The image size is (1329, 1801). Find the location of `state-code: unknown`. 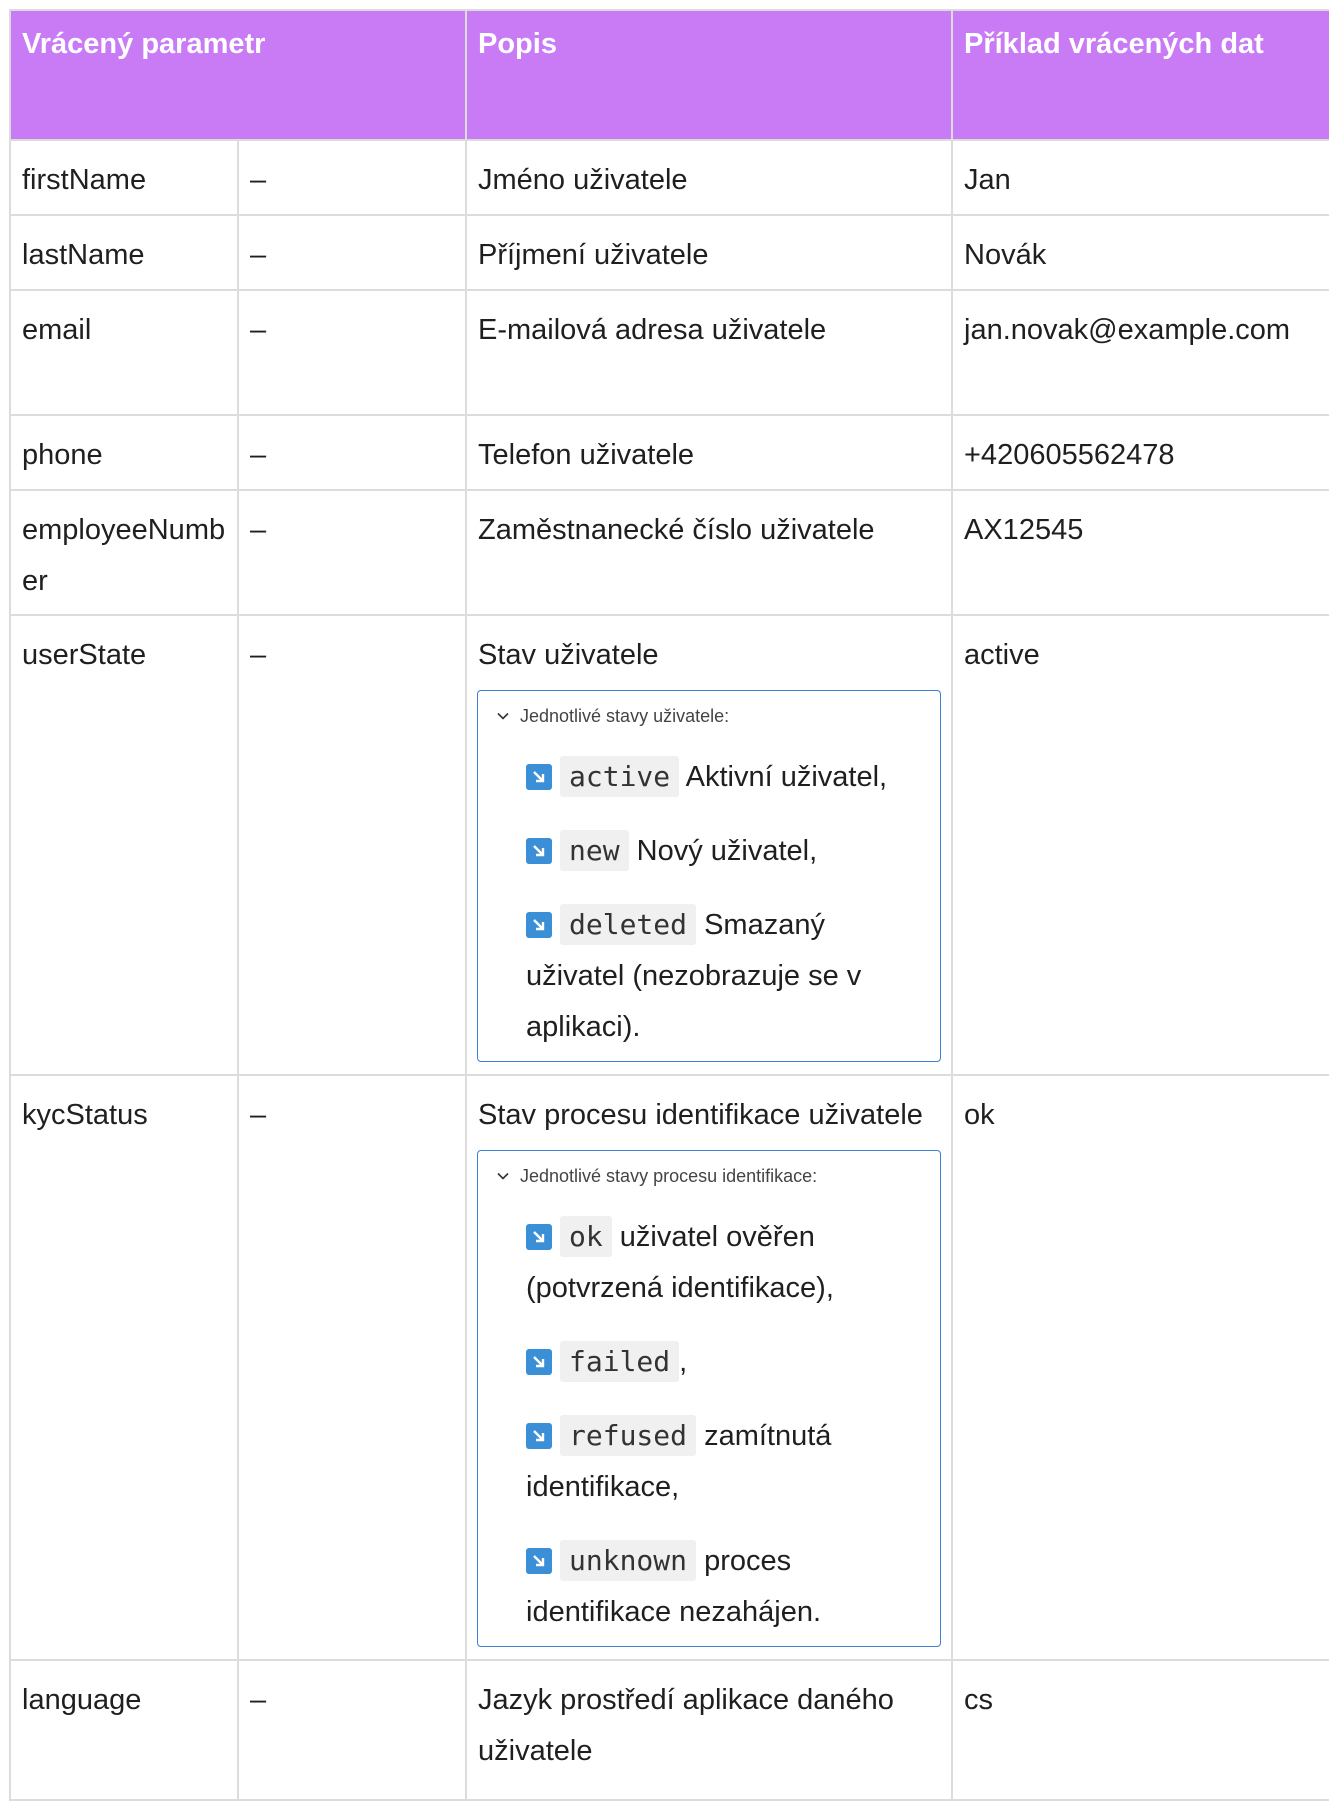

state-code: unknown is located at coordinates (628, 1560).